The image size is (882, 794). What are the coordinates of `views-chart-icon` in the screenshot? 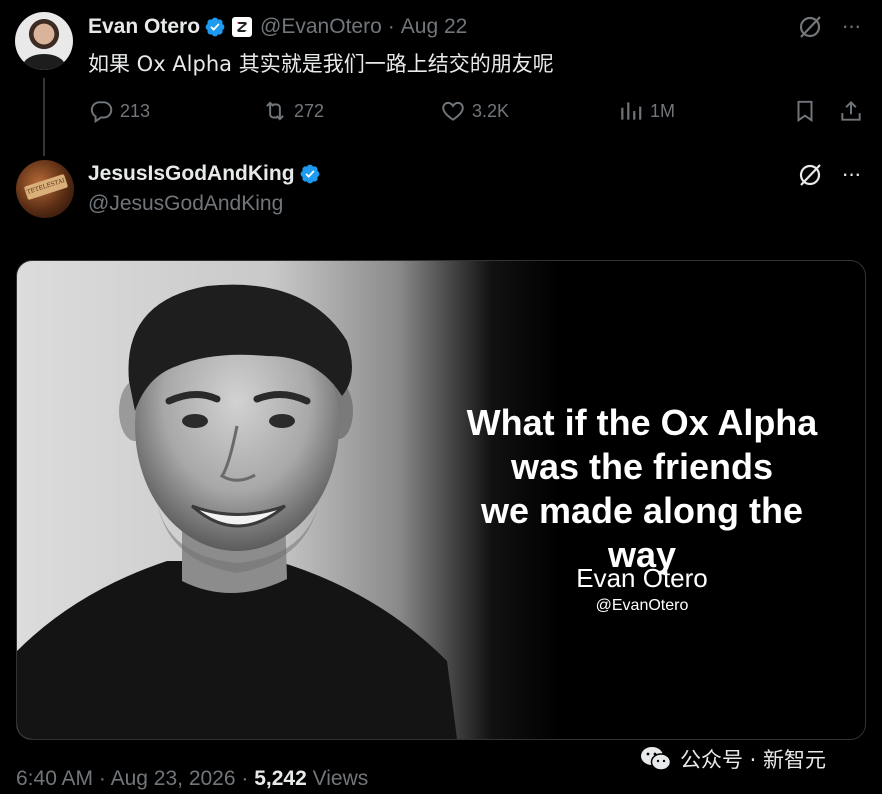 It's located at (631, 111).